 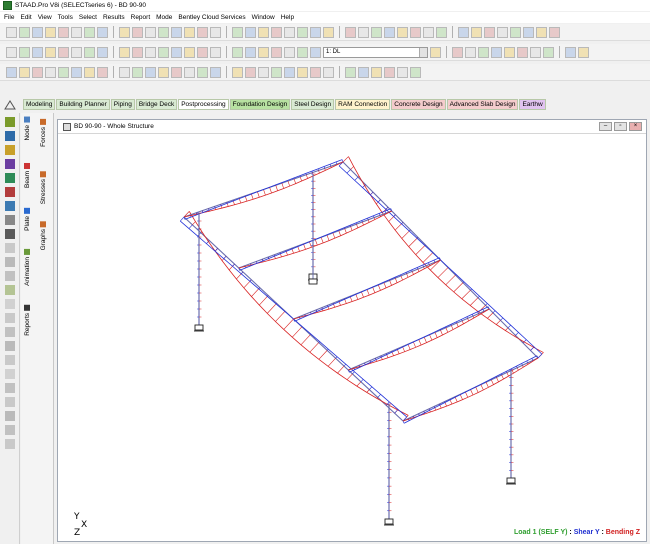 I want to click on menu-help: Help, so click(x=287, y=17).